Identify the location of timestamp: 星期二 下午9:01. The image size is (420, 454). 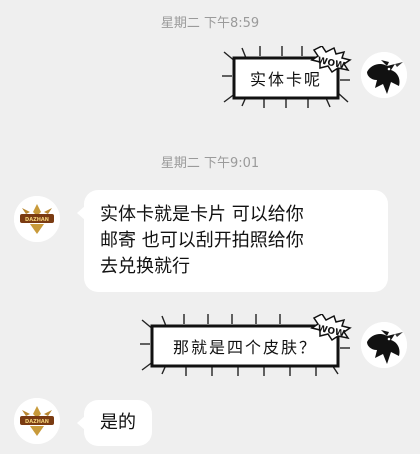
(210, 163).